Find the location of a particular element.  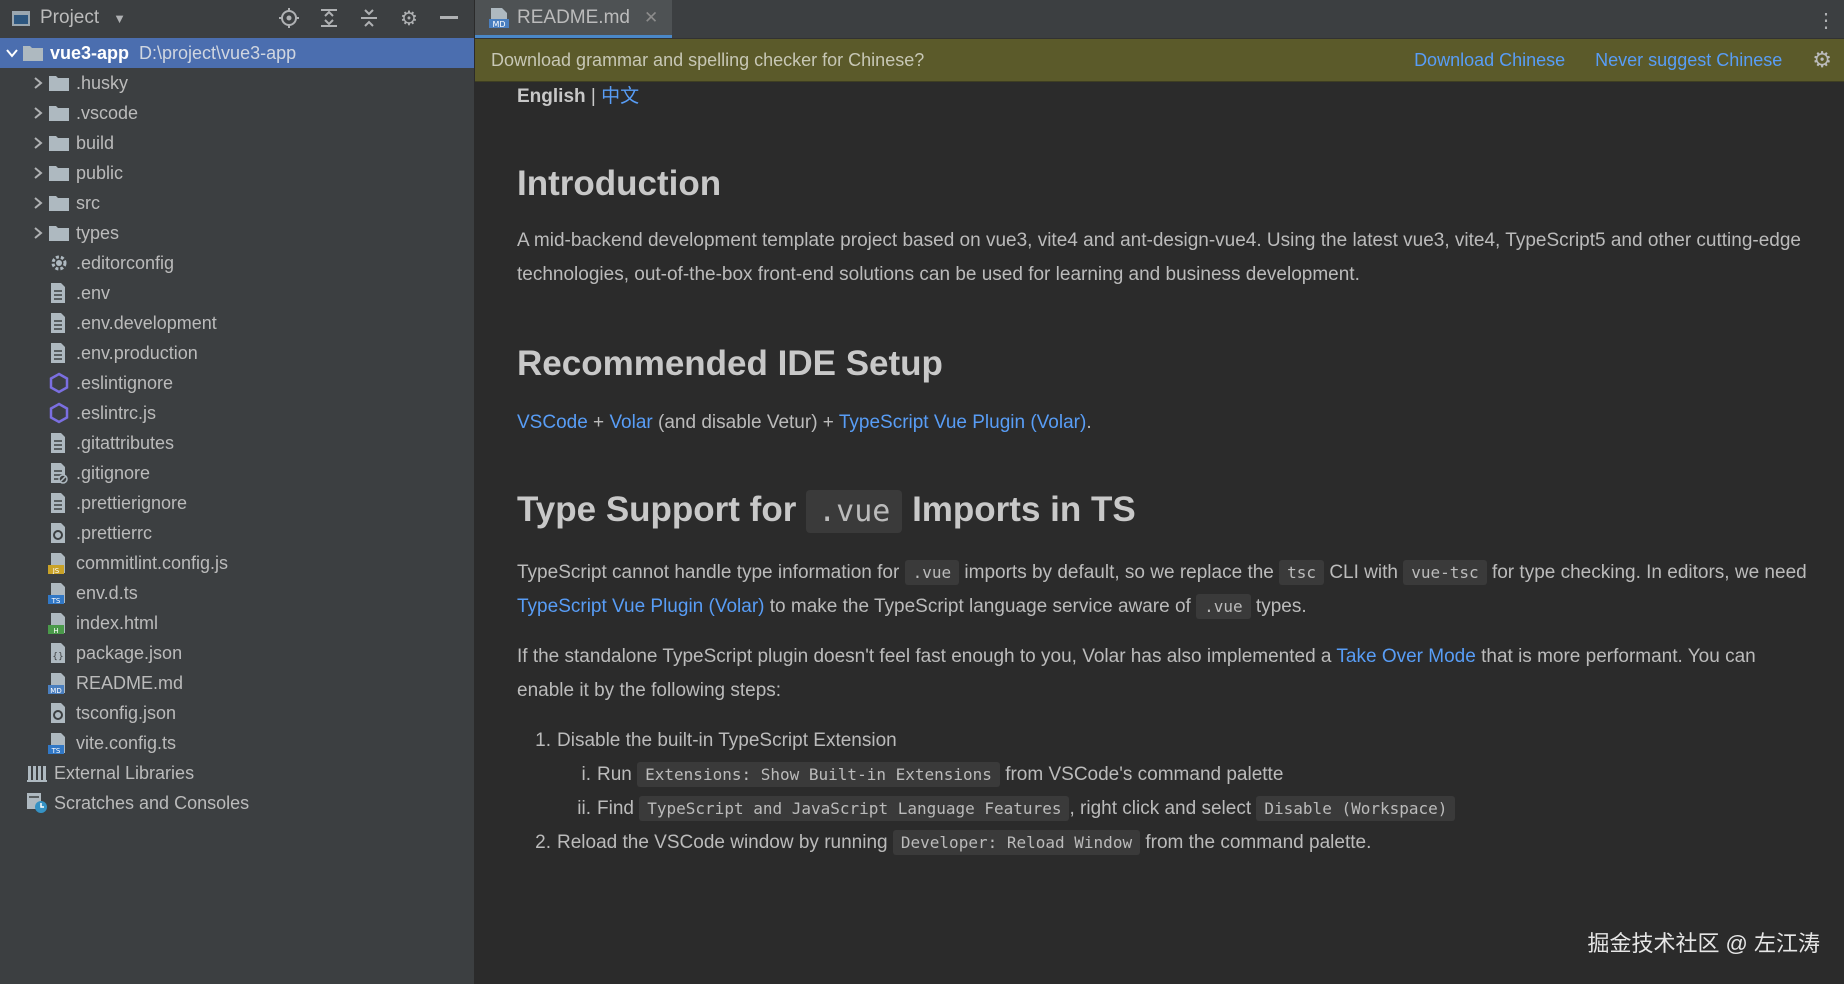

inline-code: Developer: Reload Window is located at coordinates (1016, 842).